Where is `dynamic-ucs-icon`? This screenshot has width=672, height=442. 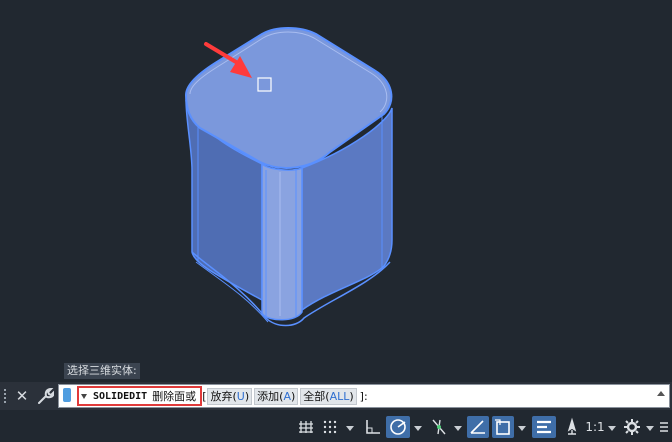
dynamic-ucs-icon is located at coordinates (503, 427).